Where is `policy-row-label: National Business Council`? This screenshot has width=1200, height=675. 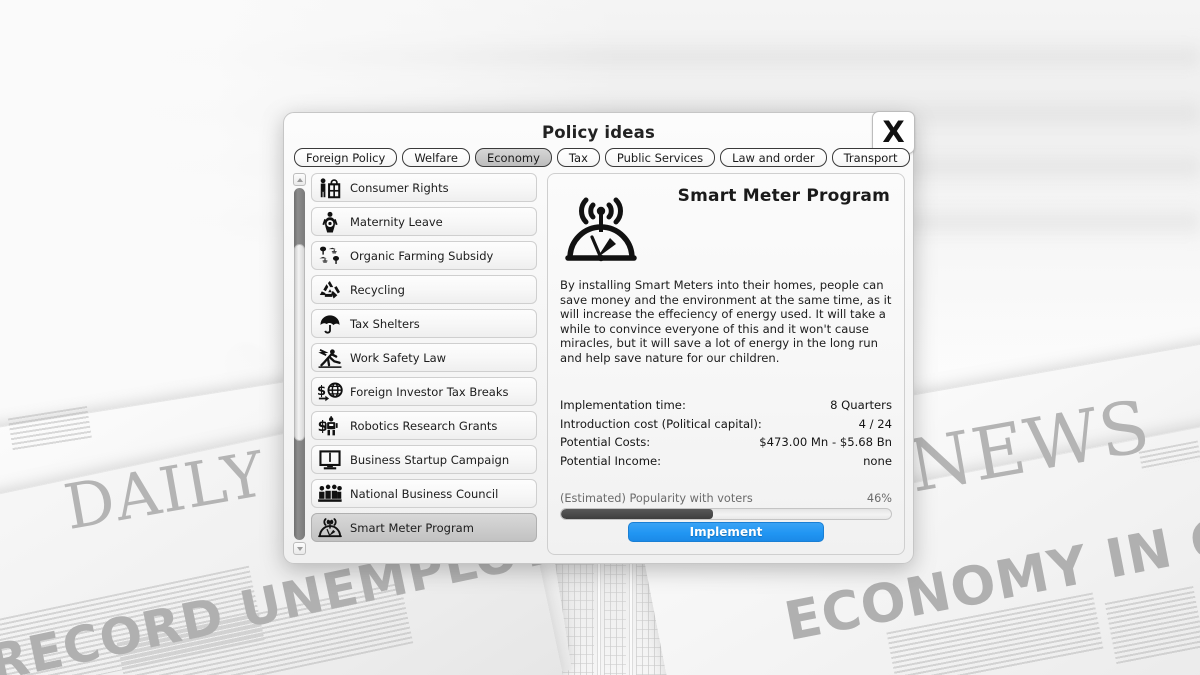
policy-row-label: National Business Council is located at coordinates (424, 493).